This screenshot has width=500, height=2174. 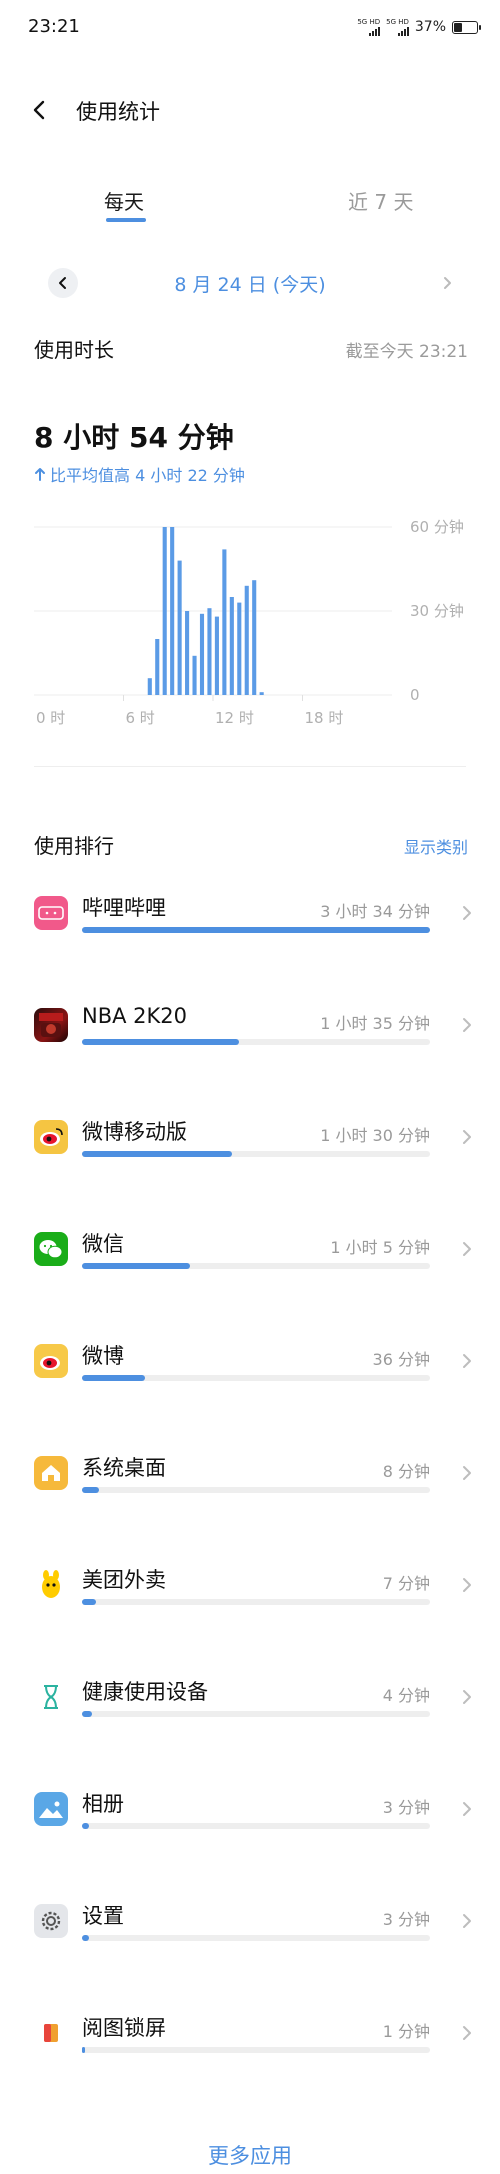 I want to click on app-row: NBA 2K20 1 小时 35 分钟, so click(x=250, y=1027).